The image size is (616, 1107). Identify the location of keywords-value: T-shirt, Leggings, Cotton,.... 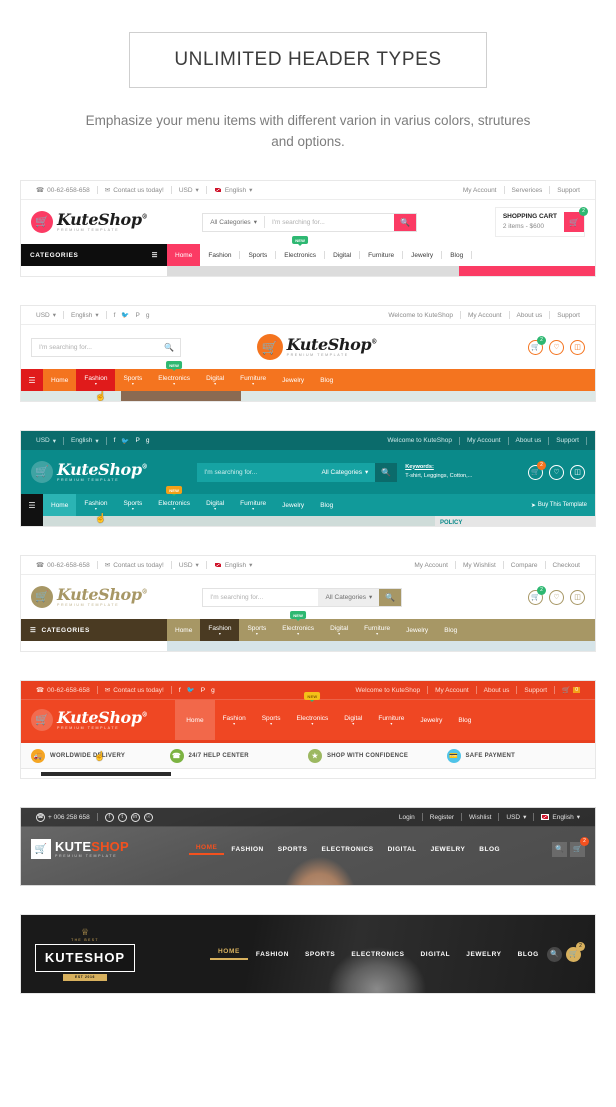
(438, 477).